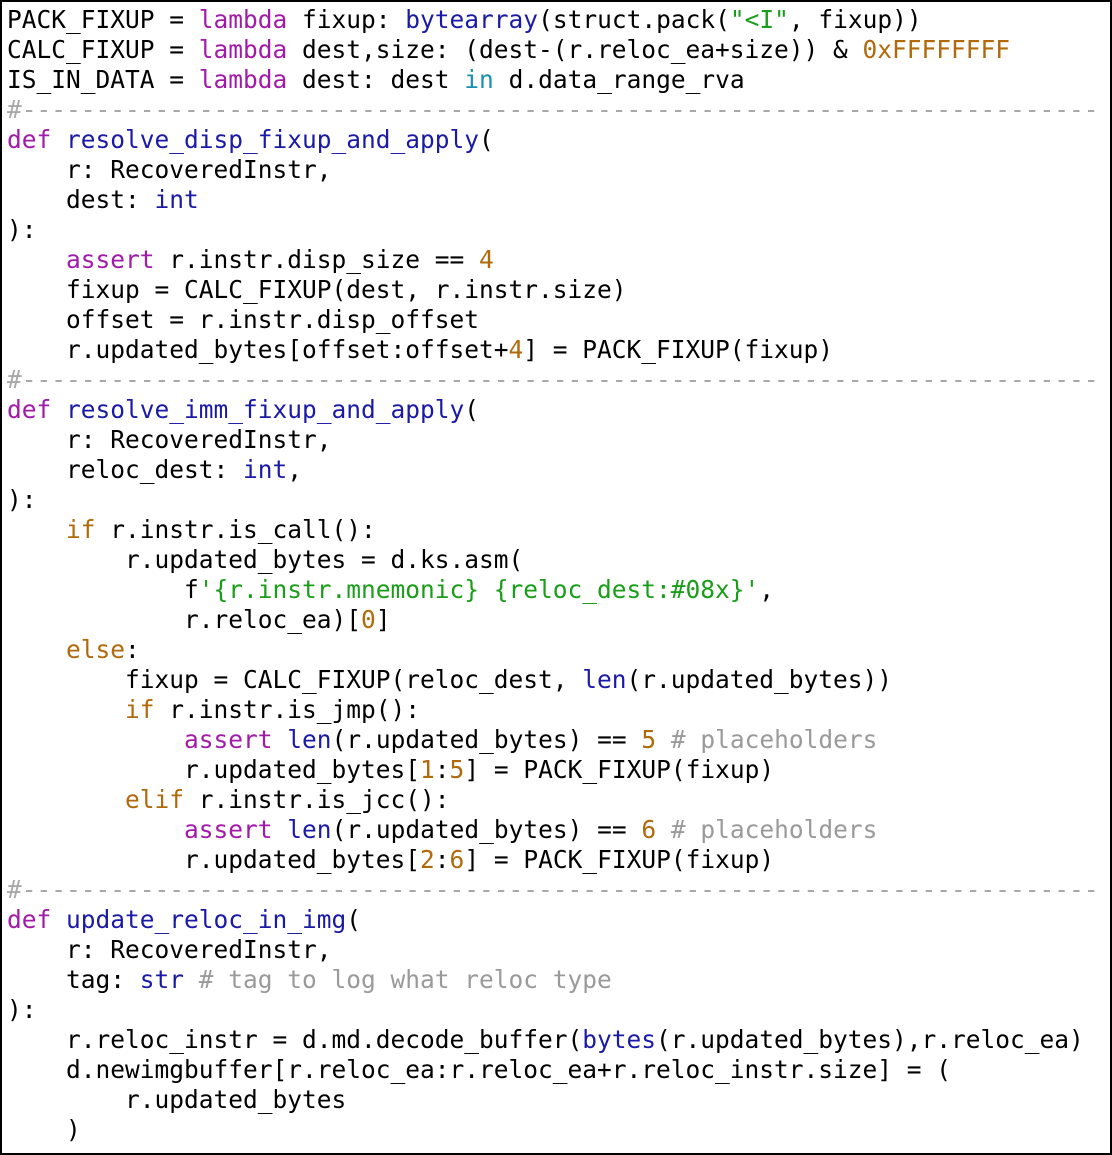  What do you see at coordinates (427, 769) in the screenshot?
I see `code-token: 1` at bounding box center [427, 769].